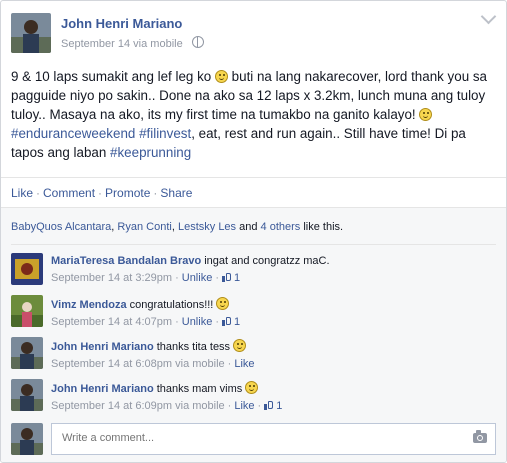  Describe the element at coordinates (158, 44) in the screenshot. I see `post-via: via mobile` at that location.